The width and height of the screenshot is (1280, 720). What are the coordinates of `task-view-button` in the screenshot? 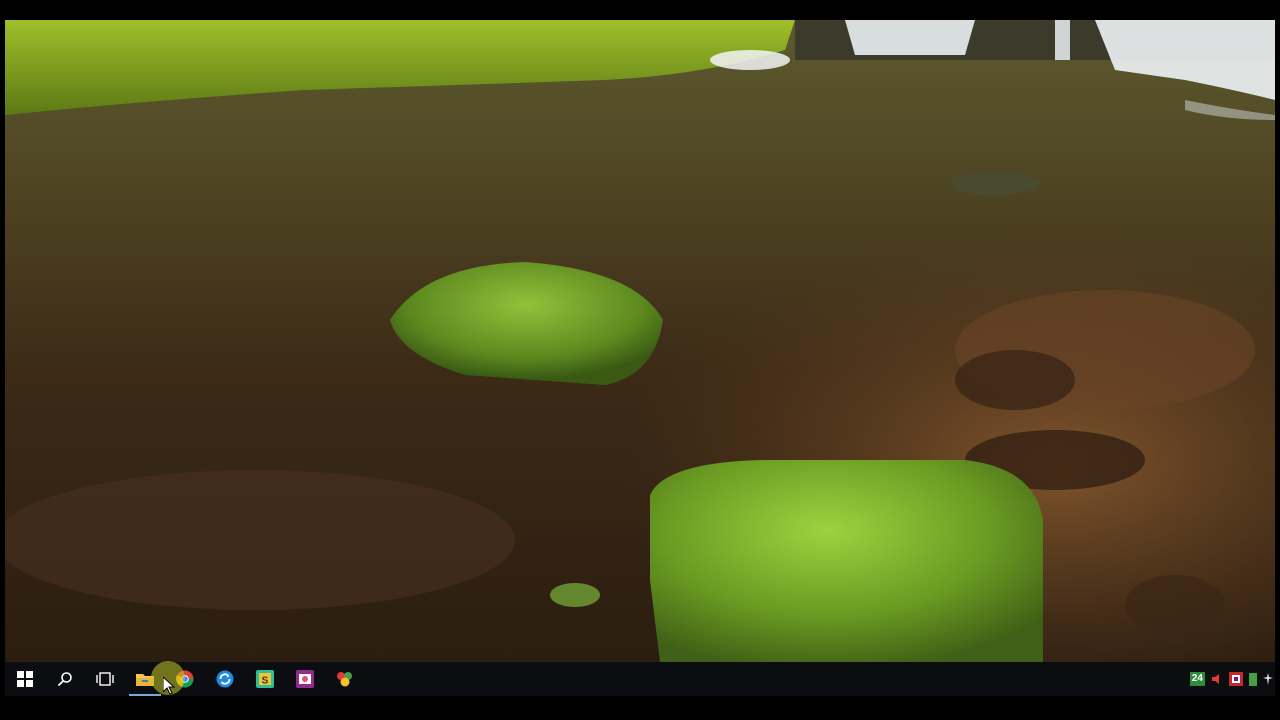 It's located at (105, 679).